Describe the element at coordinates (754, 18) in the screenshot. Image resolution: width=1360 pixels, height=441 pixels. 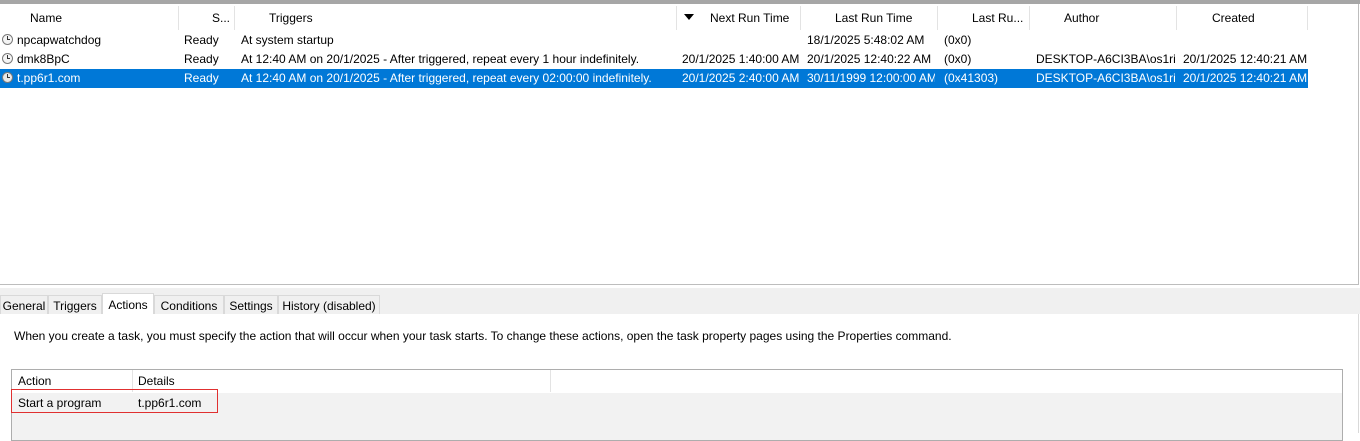
I see `column-header-next-run-time: Next Run Time` at that location.